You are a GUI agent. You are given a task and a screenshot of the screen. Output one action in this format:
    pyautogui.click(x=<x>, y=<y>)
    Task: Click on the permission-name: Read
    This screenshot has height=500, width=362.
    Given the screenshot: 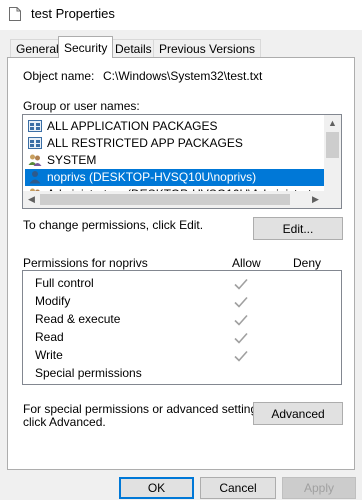 What is the action you would take?
    pyautogui.click(x=49, y=337)
    